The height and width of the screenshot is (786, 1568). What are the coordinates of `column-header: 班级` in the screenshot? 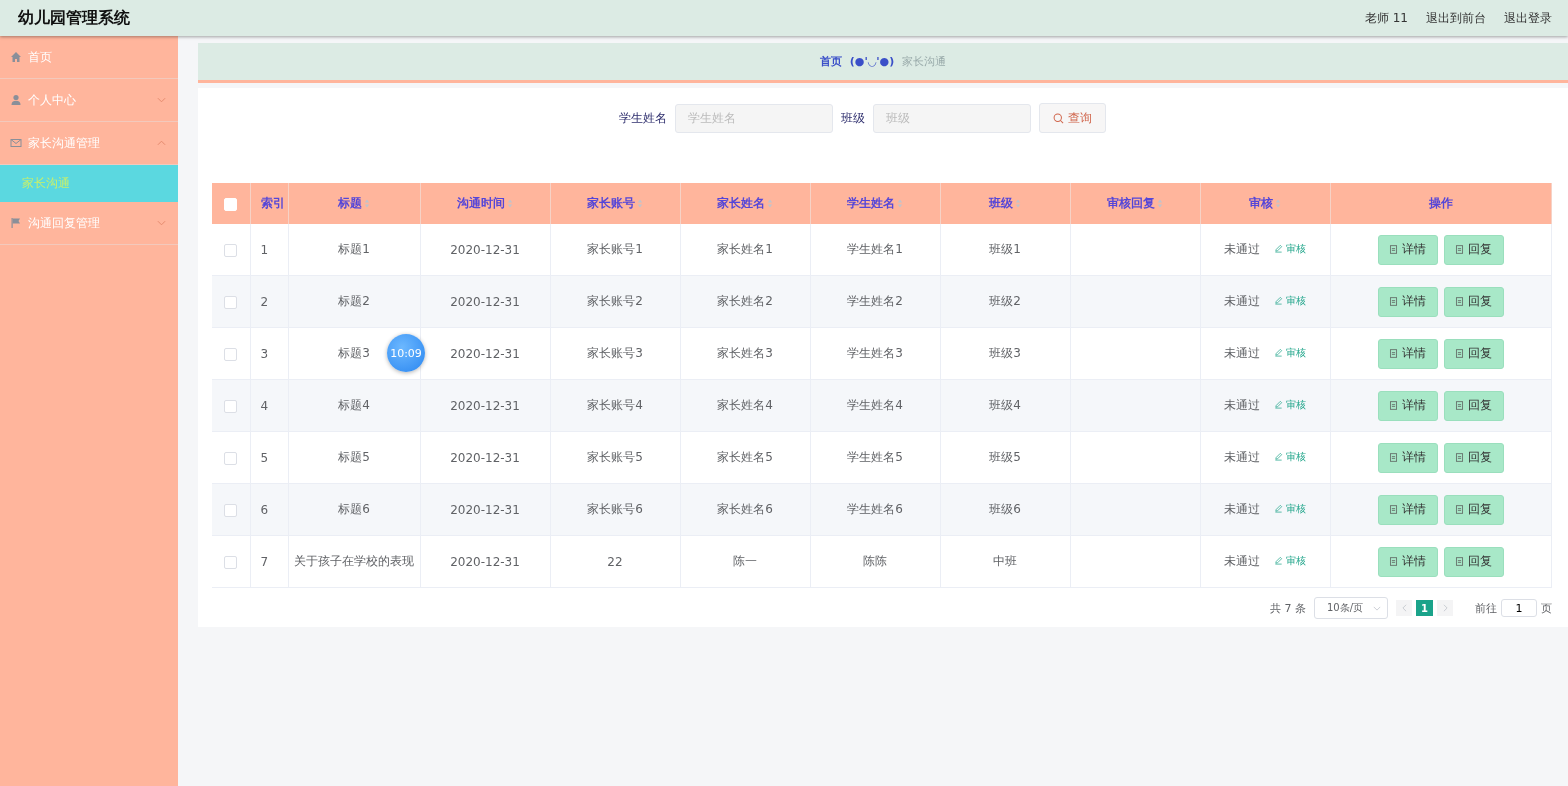 It's located at (1005, 203).